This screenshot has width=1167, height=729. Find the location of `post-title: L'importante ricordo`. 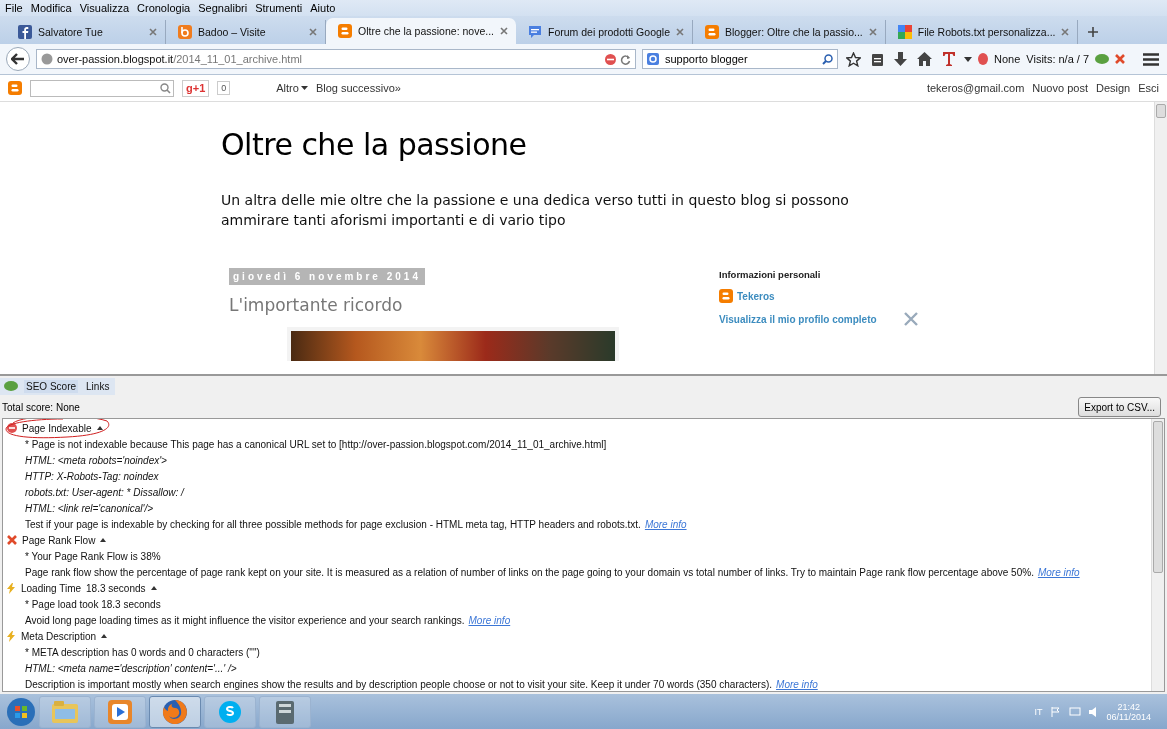

post-title: L'importante ricordo is located at coordinates (316, 305).